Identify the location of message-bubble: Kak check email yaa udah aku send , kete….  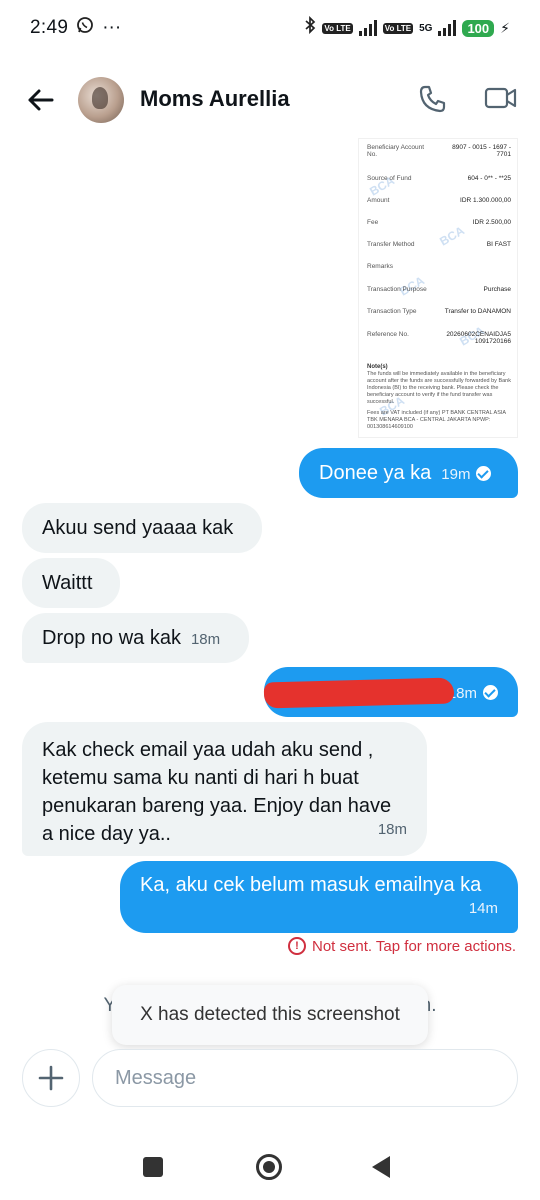
(224, 789).